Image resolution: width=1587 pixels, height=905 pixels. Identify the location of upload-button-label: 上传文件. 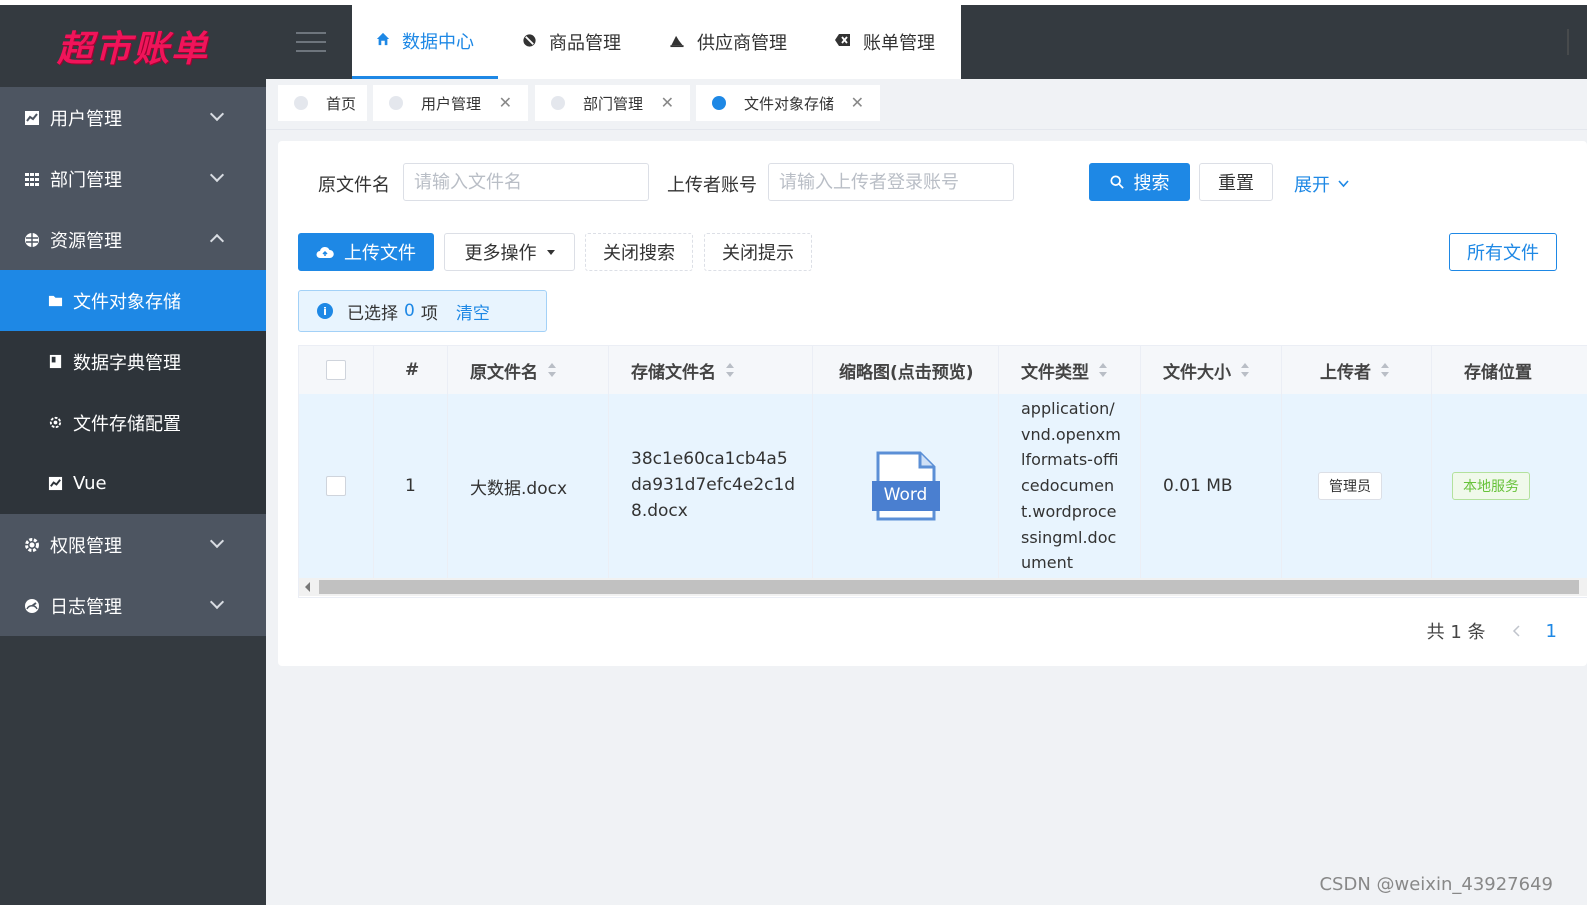
(380, 253).